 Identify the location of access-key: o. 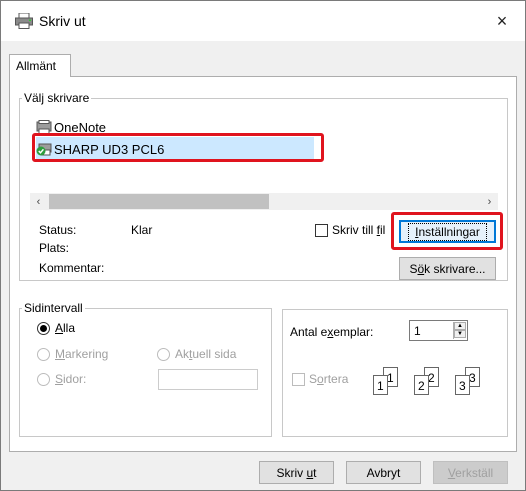
(320, 379).